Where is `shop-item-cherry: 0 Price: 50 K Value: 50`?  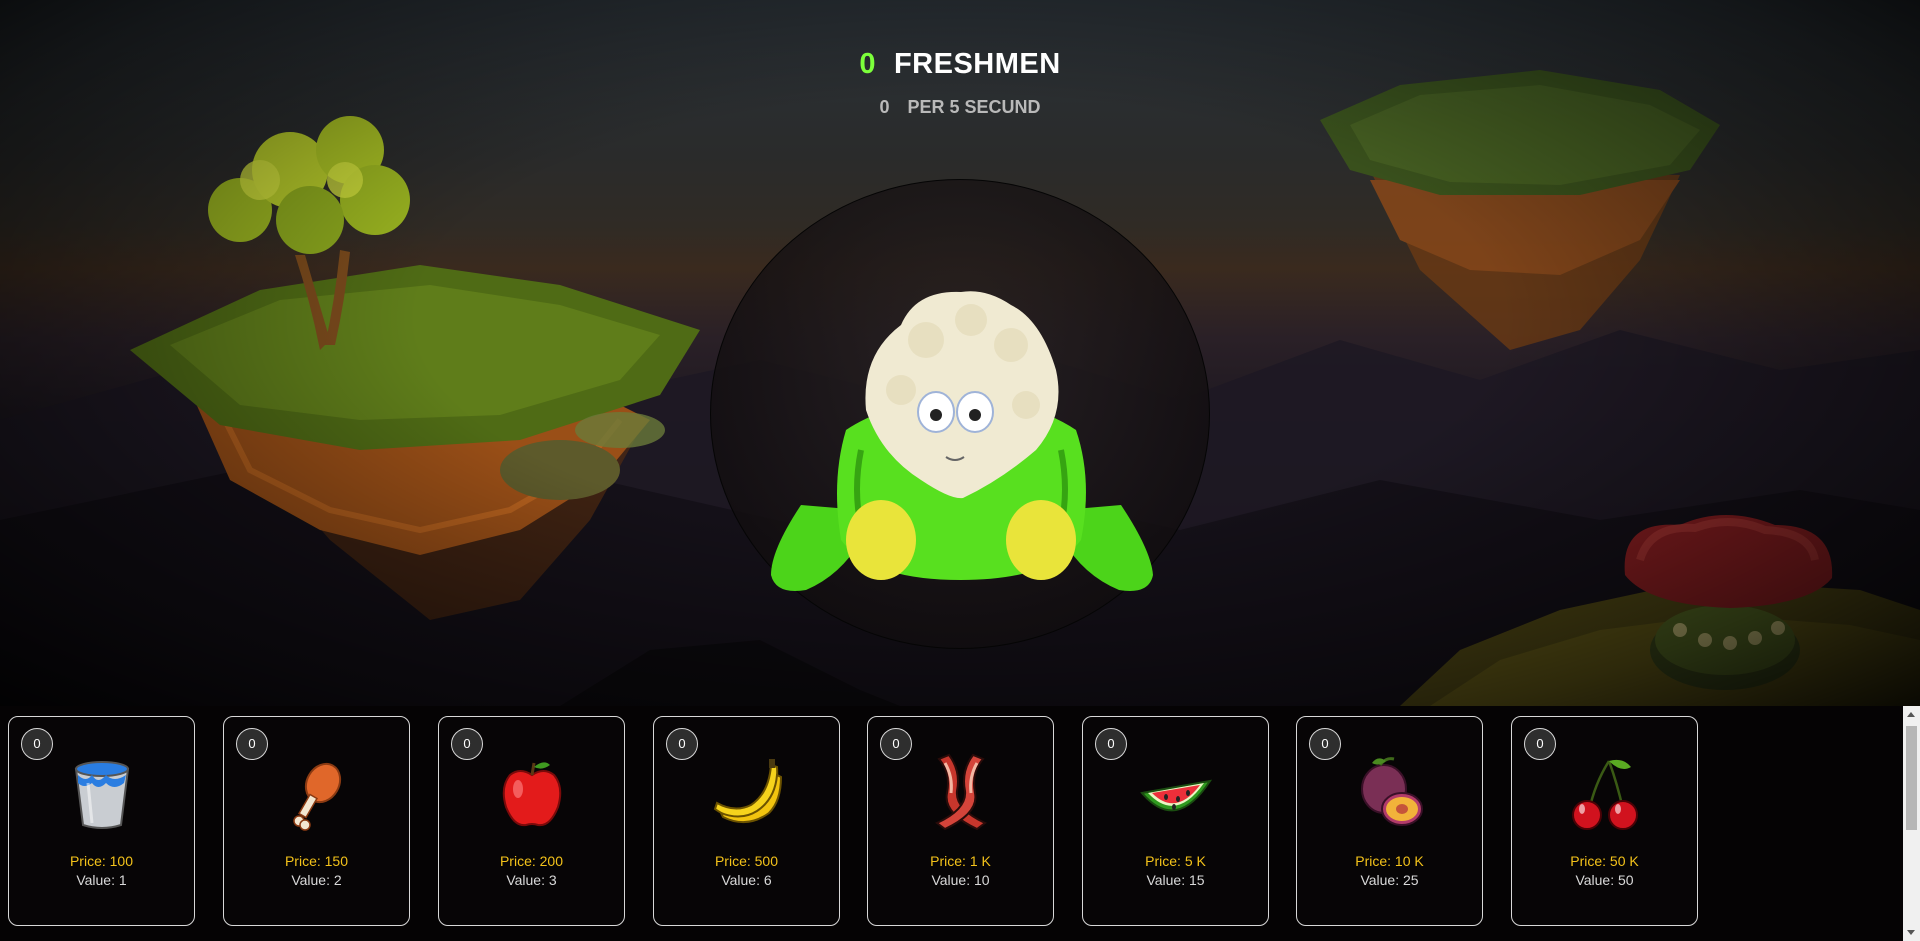
shop-item-cherry: 0 Price: 50 K Value: 50 is located at coordinates (1604, 821).